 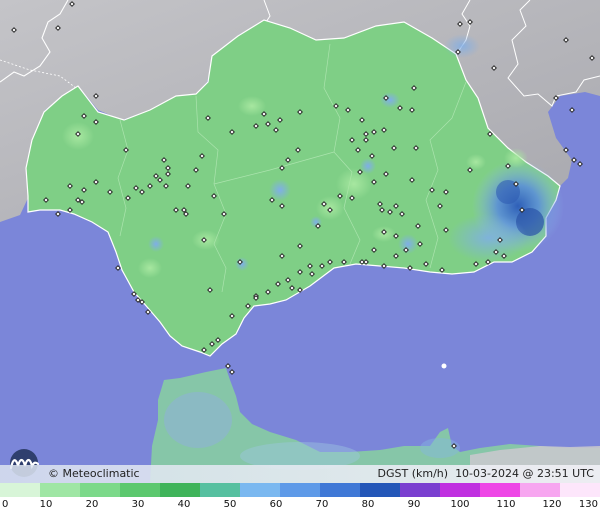 I want to click on scale-tick-label: 130, so click(x=588, y=504).